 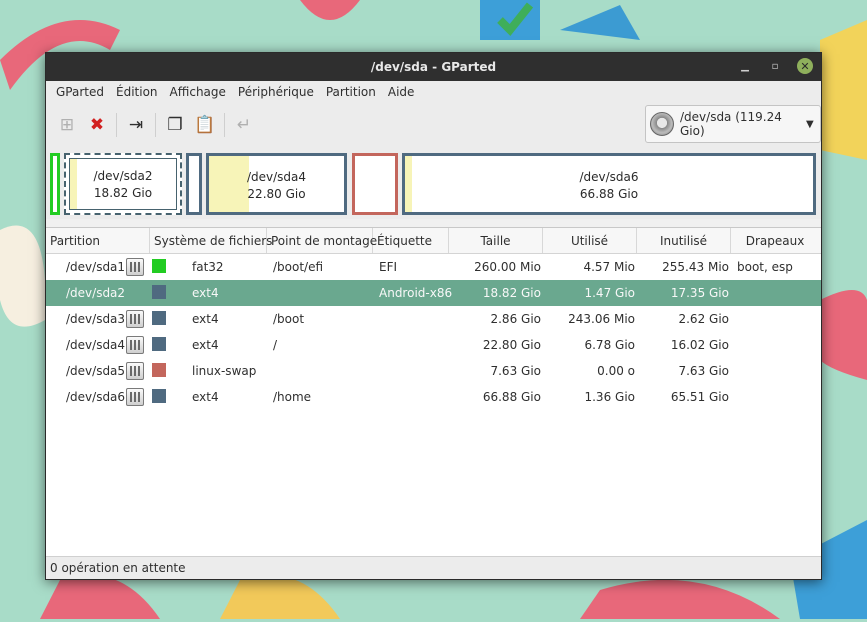 What do you see at coordinates (123, 184) in the screenshot?
I see `diskmap-sda2: /dev/sda2 18.82 Gio` at bounding box center [123, 184].